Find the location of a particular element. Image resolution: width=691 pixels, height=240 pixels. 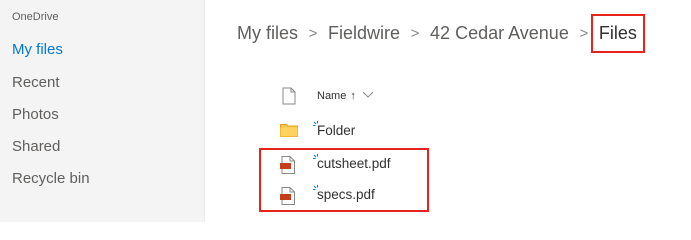

sidebar-item-recent: Recent is located at coordinates (36, 82).